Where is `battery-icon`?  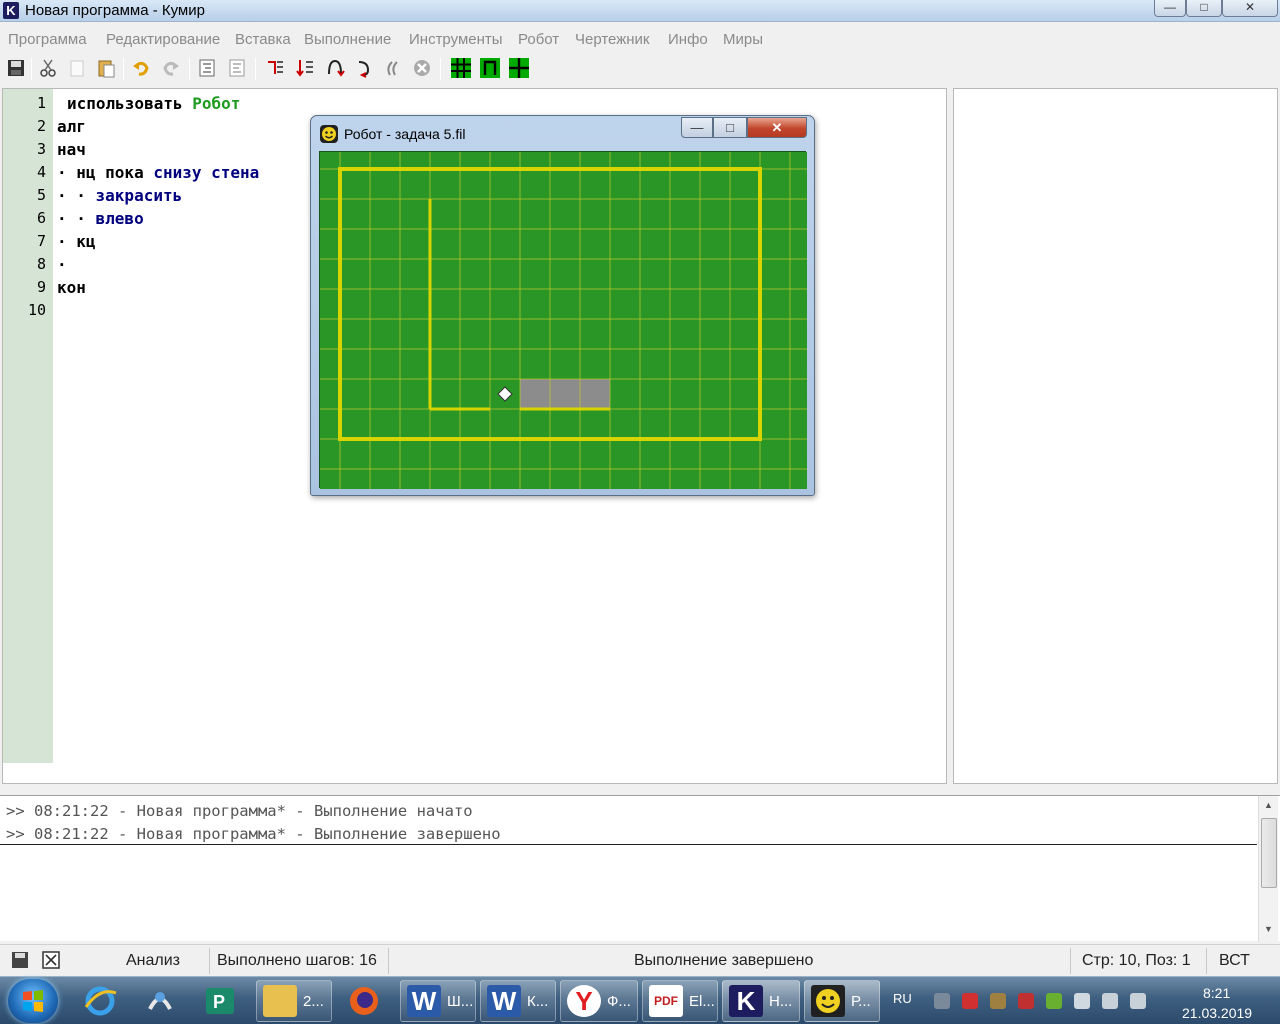 battery-icon is located at coordinates (1138, 1001).